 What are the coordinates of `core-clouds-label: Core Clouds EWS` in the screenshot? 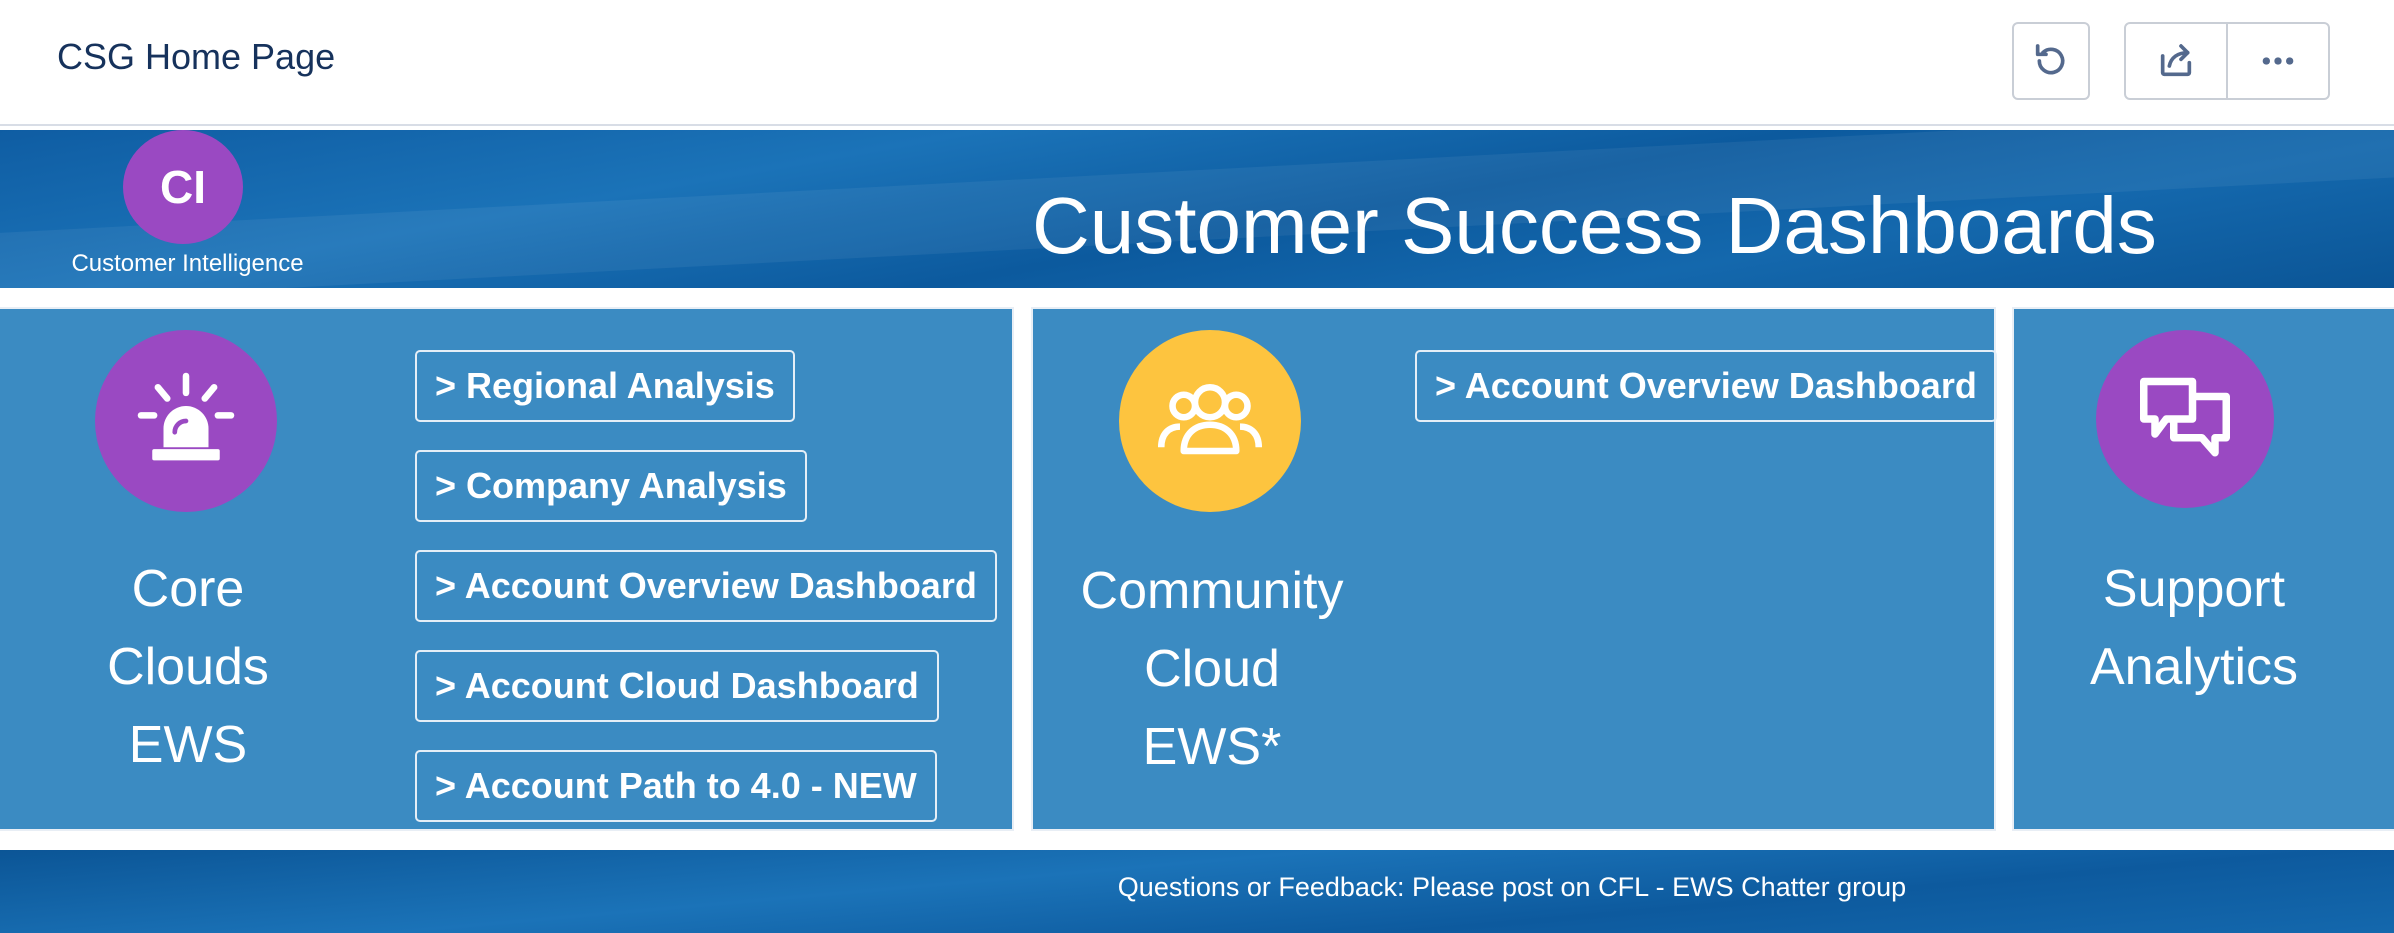 It's located at (188, 667).